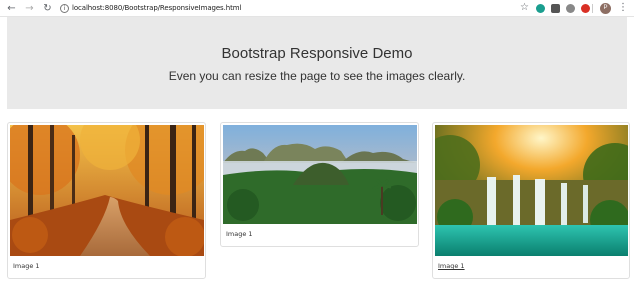 Image resolution: width=634 pixels, height=288 pixels. What do you see at coordinates (585, 8) in the screenshot?
I see `extension-red-icon` at bounding box center [585, 8].